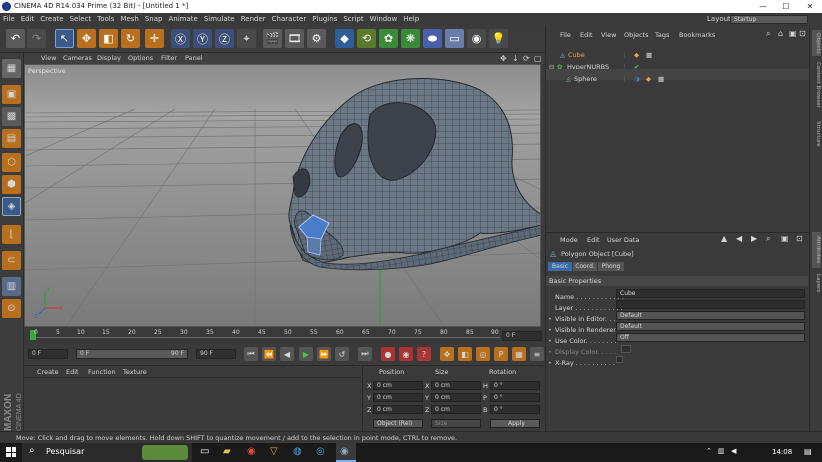 The width and height of the screenshot is (822, 462). I want to click on attr-back-icon: ◀, so click(739, 238).